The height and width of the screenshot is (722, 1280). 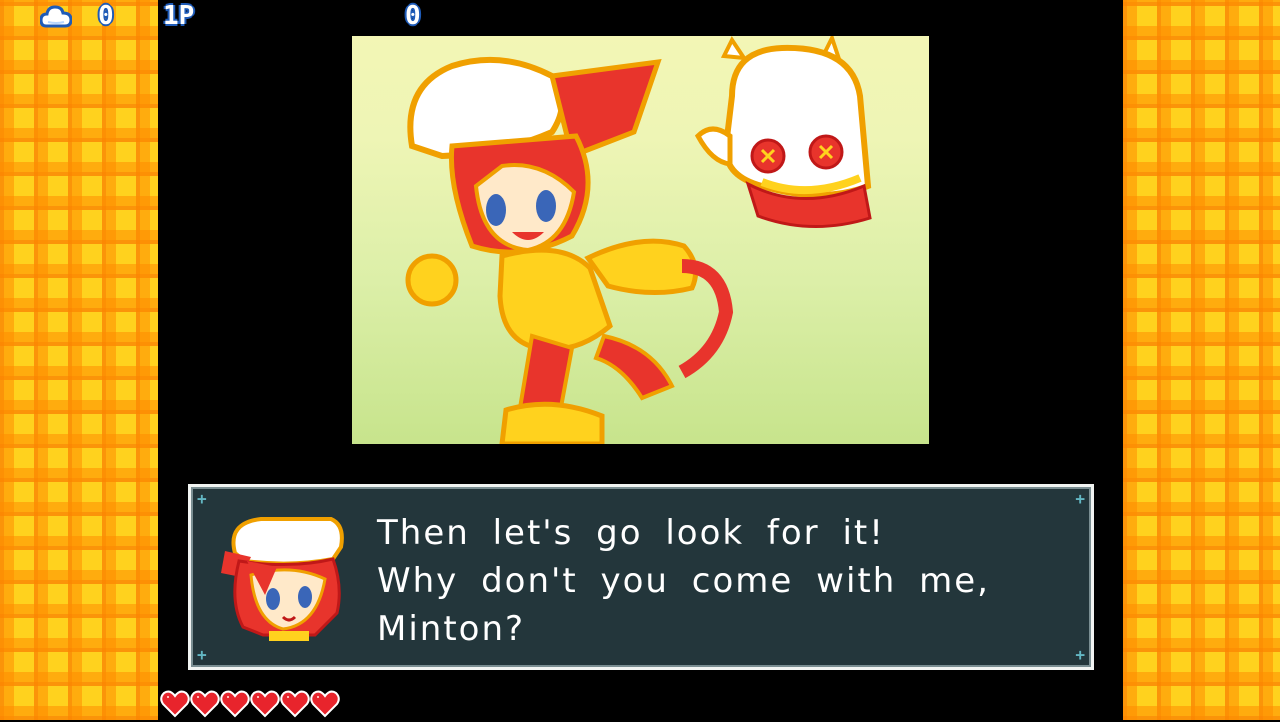 I want to click on player-label: 1P, so click(x=179, y=16).